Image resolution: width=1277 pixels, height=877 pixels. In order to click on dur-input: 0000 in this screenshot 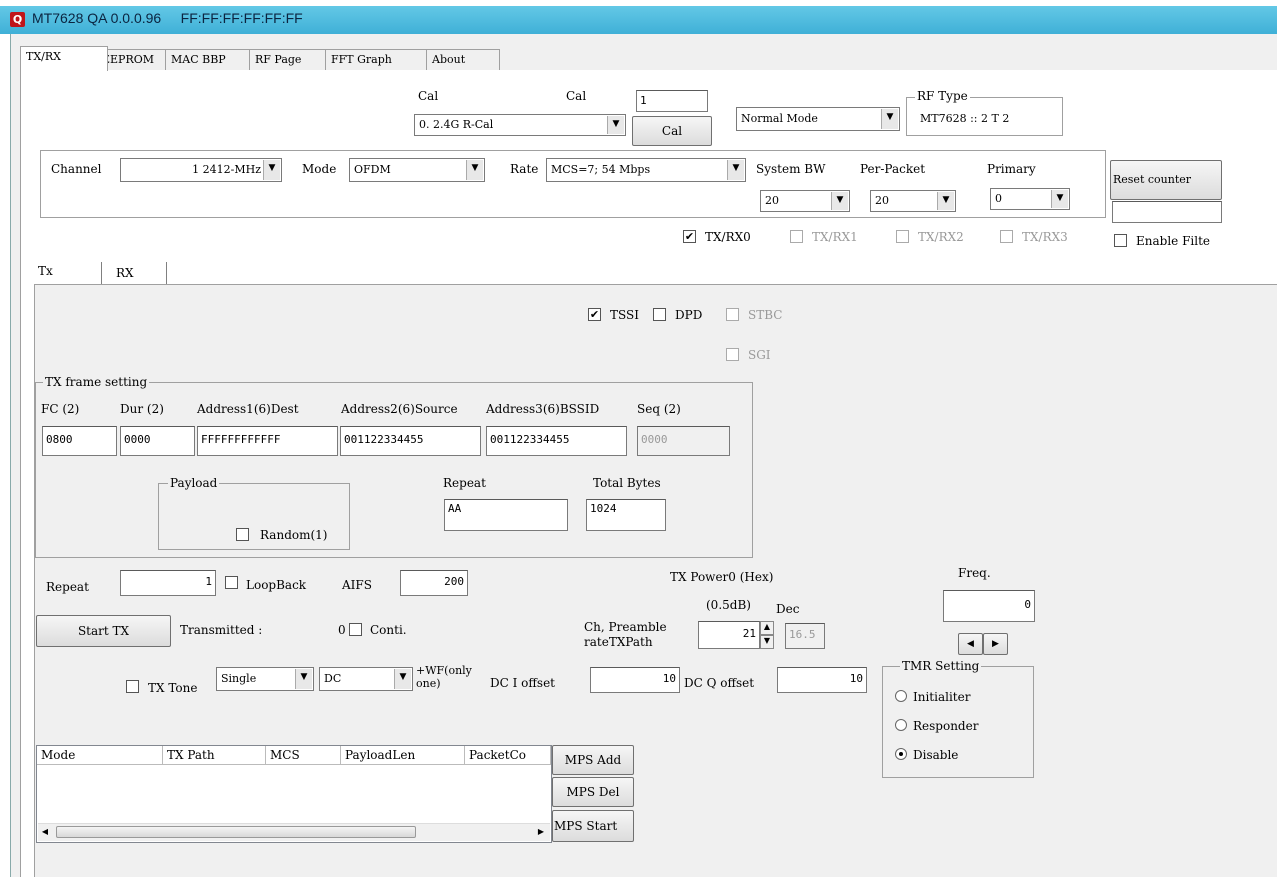, I will do `click(157, 441)`.